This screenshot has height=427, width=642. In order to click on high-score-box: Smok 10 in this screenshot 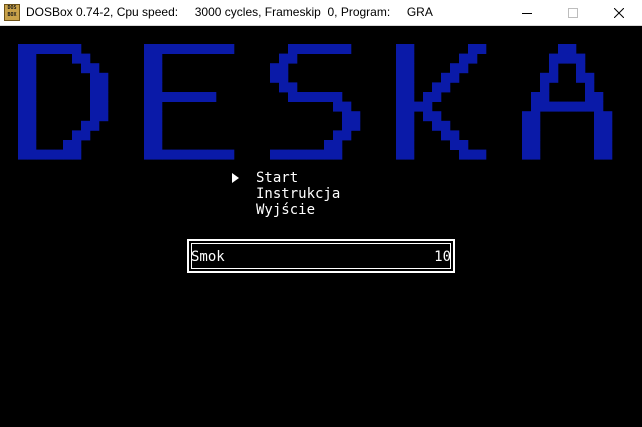, I will do `click(321, 256)`.